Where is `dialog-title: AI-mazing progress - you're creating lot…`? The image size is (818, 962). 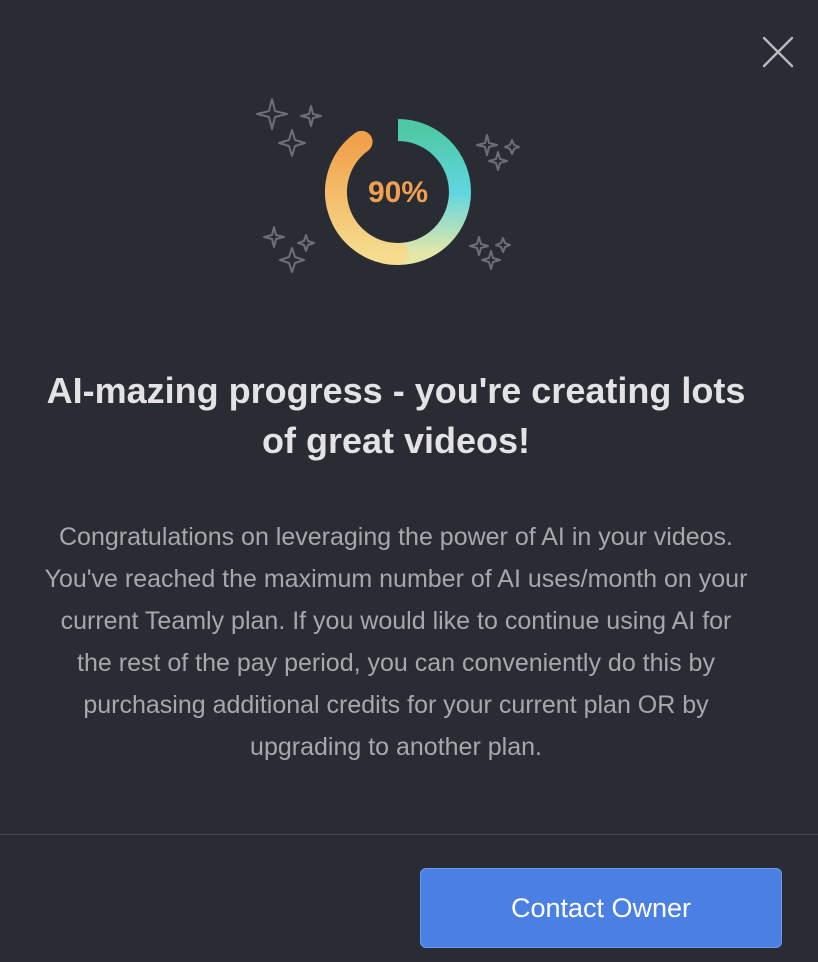
dialog-title: AI-mazing progress - you're creating lot… is located at coordinates (396, 415).